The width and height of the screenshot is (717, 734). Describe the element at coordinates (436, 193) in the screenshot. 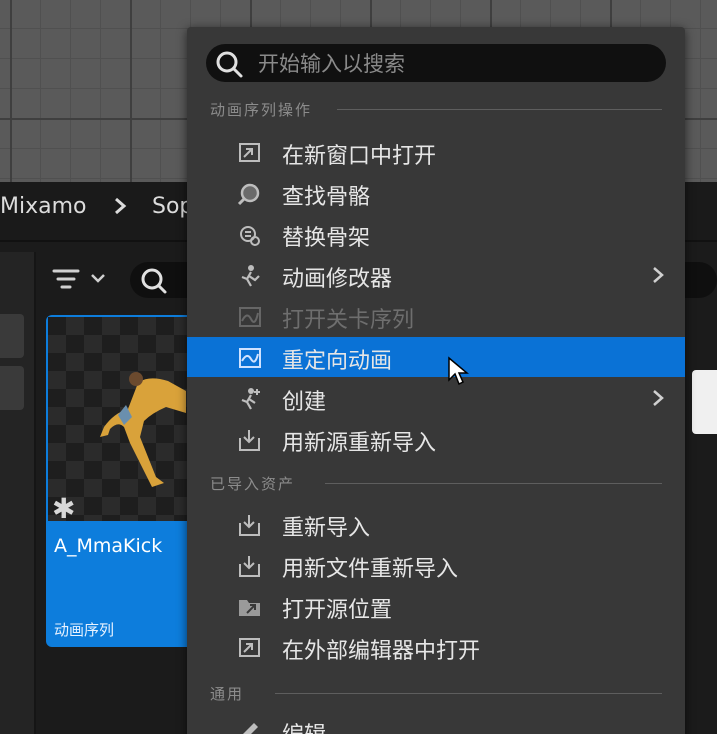

I see `menu-item-find-skeleton: 查找骨骼` at that location.